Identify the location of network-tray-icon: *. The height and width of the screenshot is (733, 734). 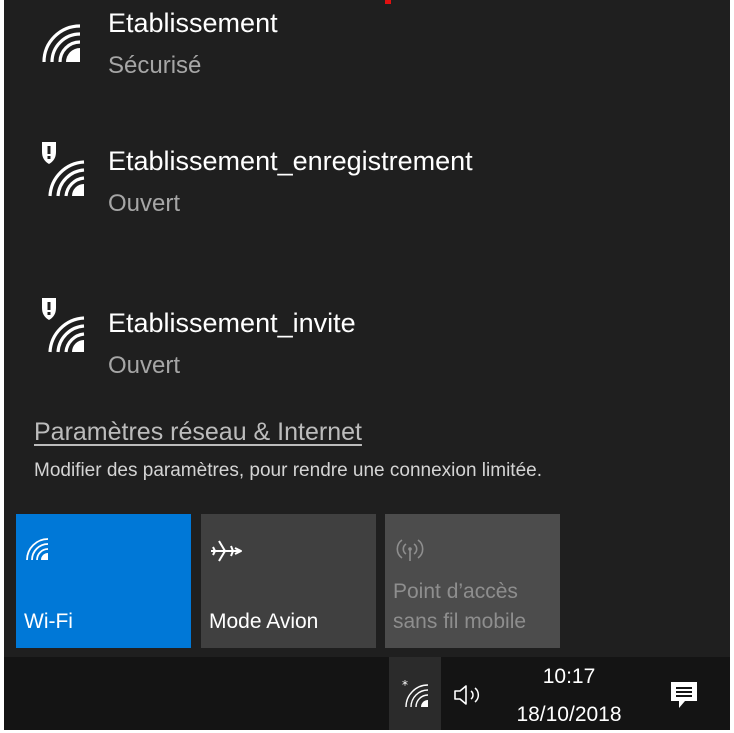
(415, 693).